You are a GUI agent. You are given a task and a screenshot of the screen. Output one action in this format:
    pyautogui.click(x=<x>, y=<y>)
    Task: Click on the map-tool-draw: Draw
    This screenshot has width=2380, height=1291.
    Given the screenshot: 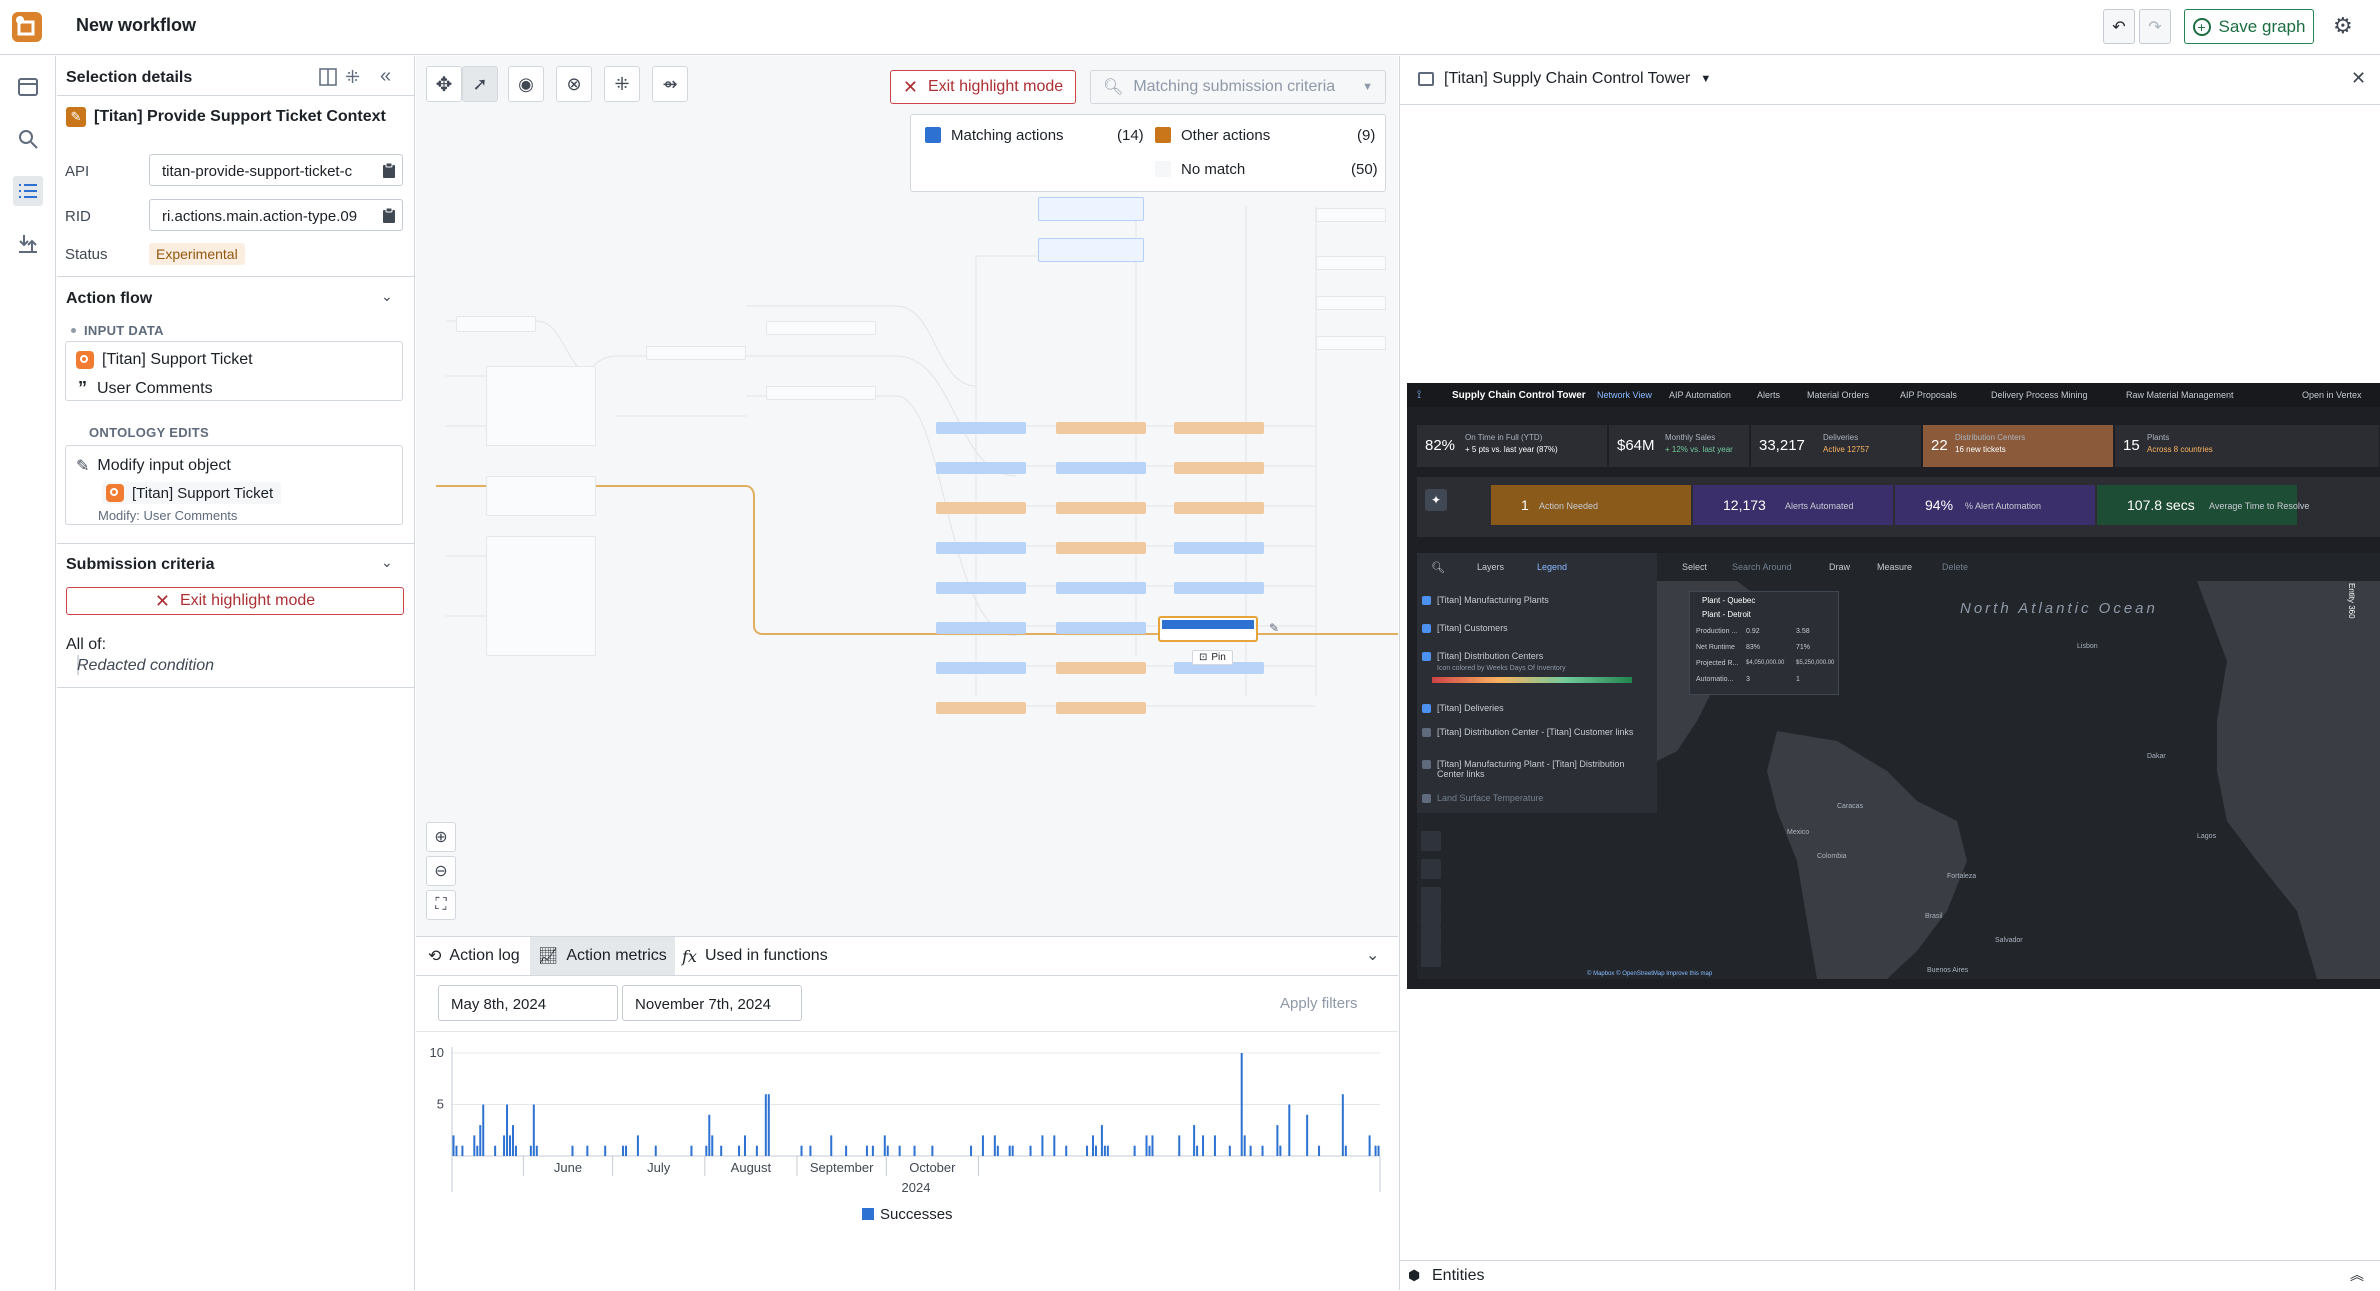 What is the action you would take?
    pyautogui.click(x=1839, y=567)
    